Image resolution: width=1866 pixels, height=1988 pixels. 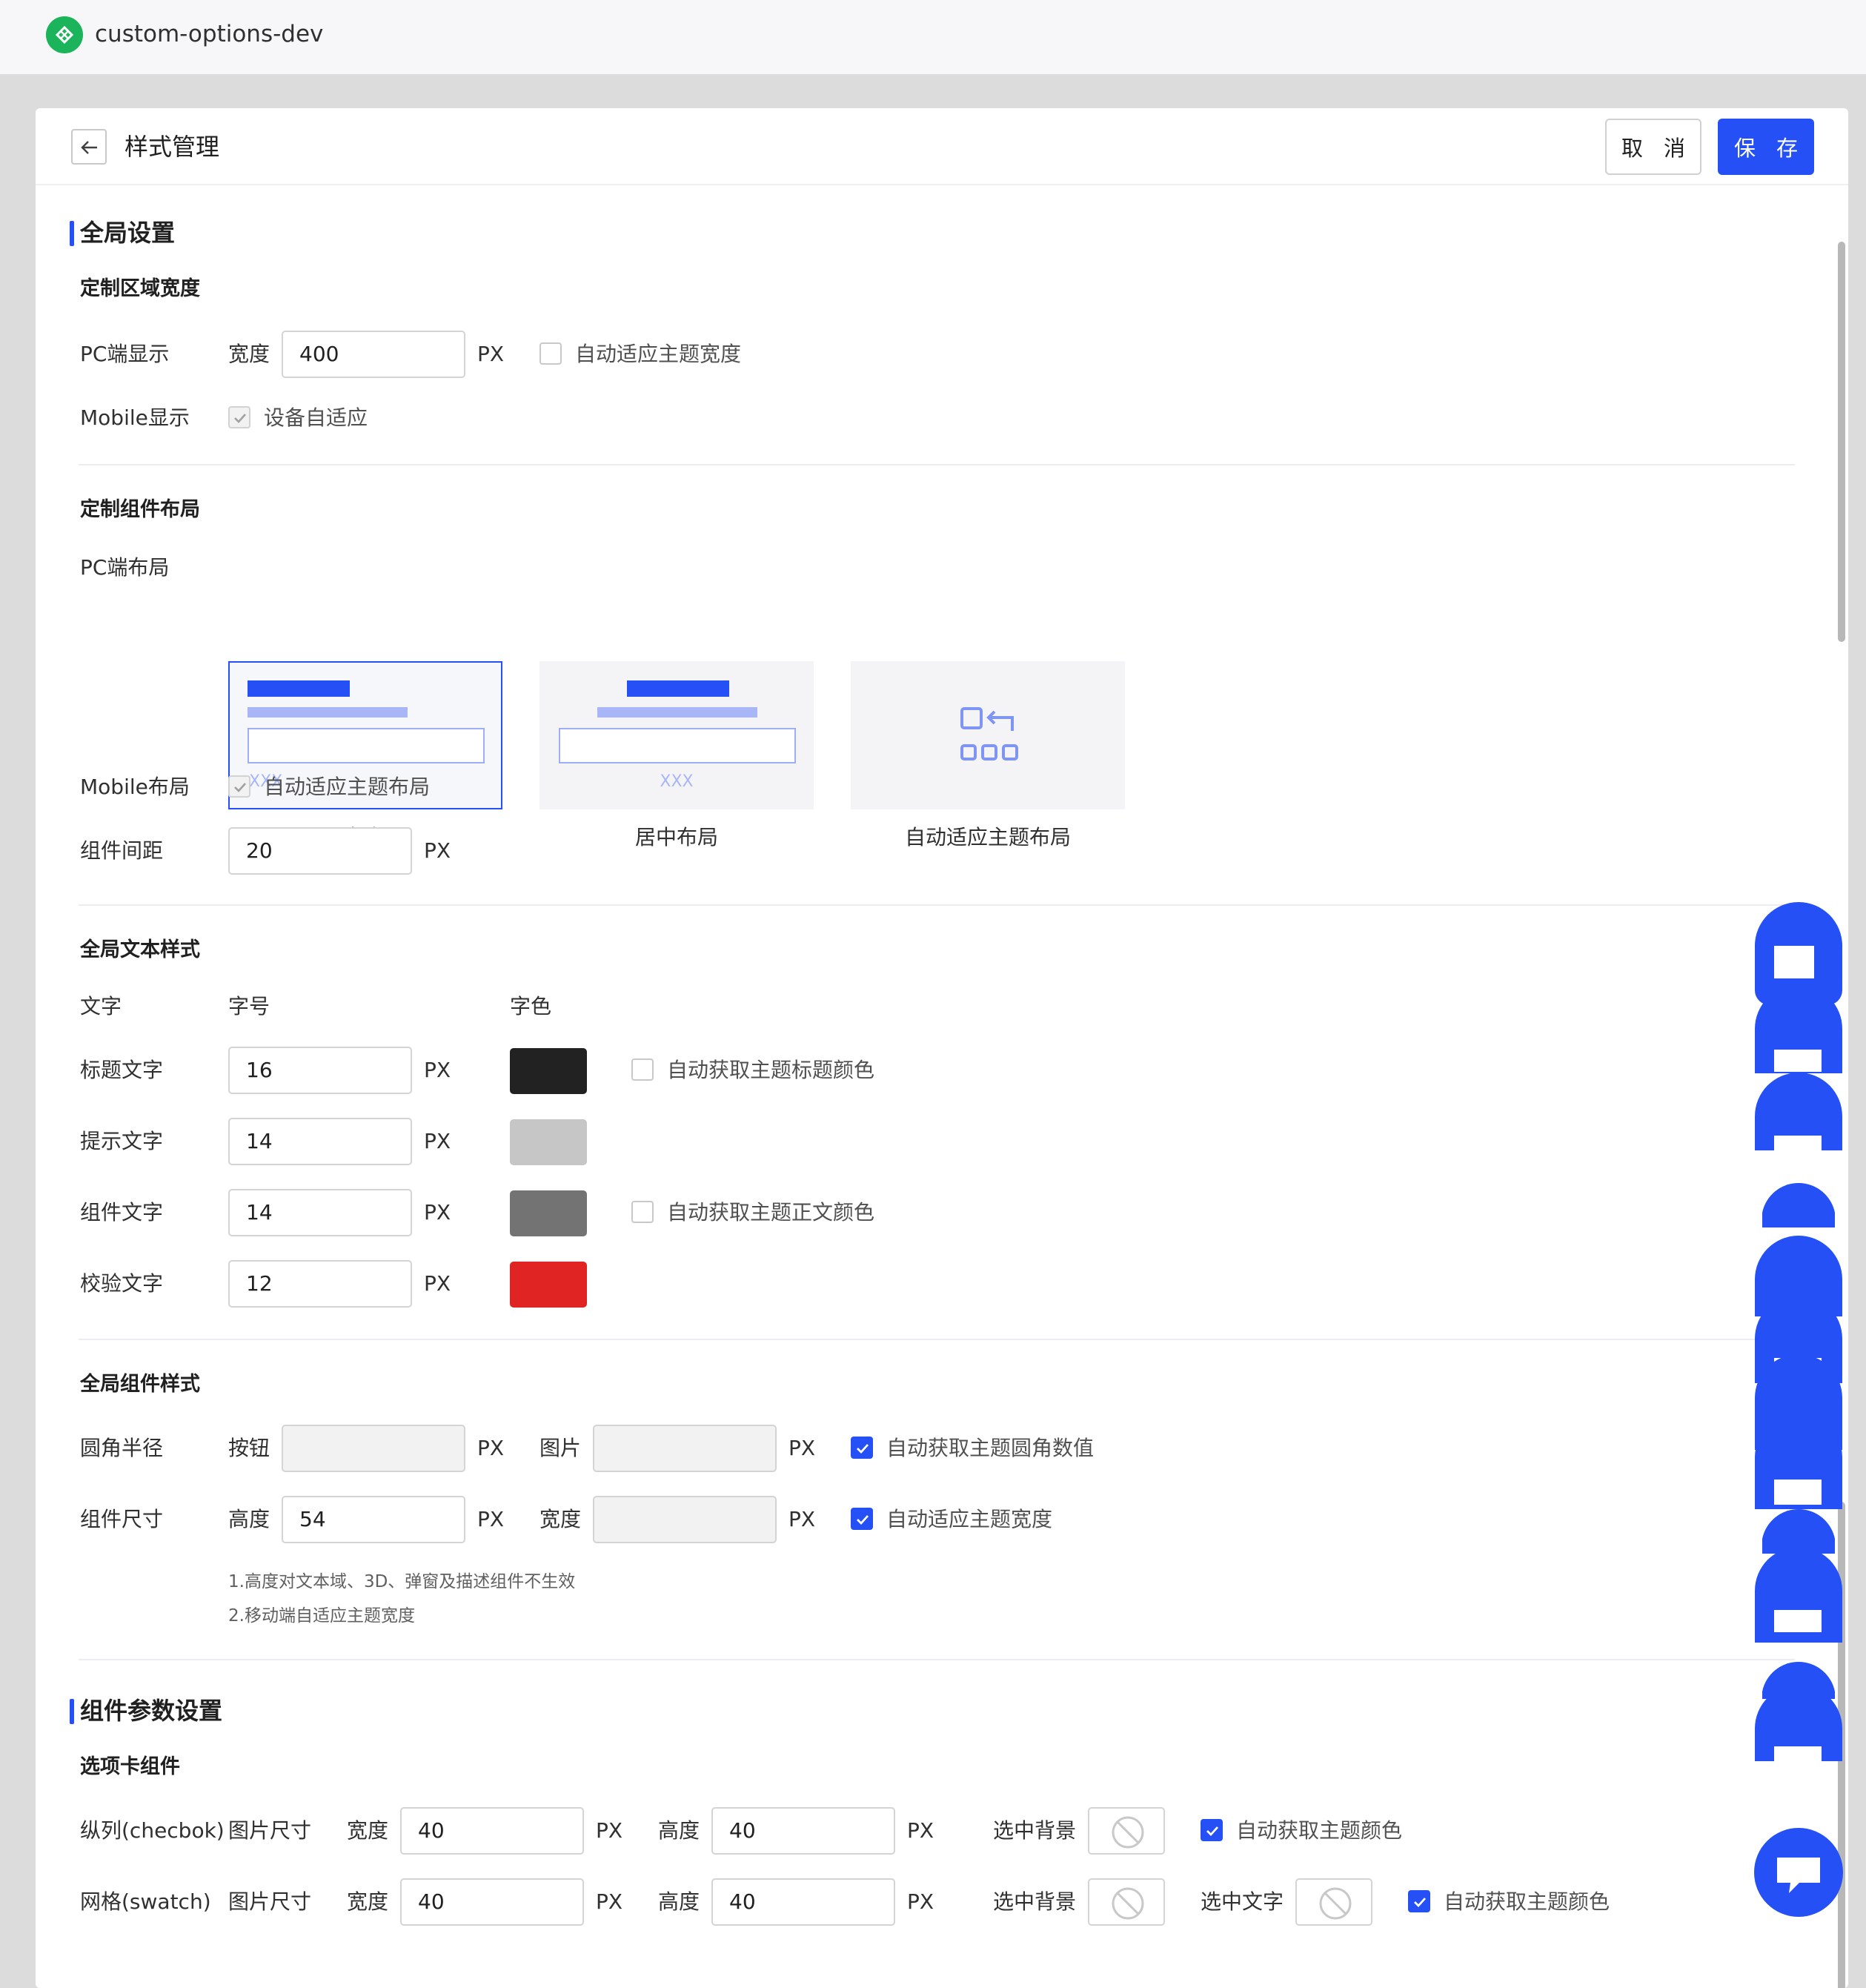 What do you see at coordinates (122, 1448) in the screenshot?
I see `radius-label: 圆角半径` at bounding box center [122, 1448].